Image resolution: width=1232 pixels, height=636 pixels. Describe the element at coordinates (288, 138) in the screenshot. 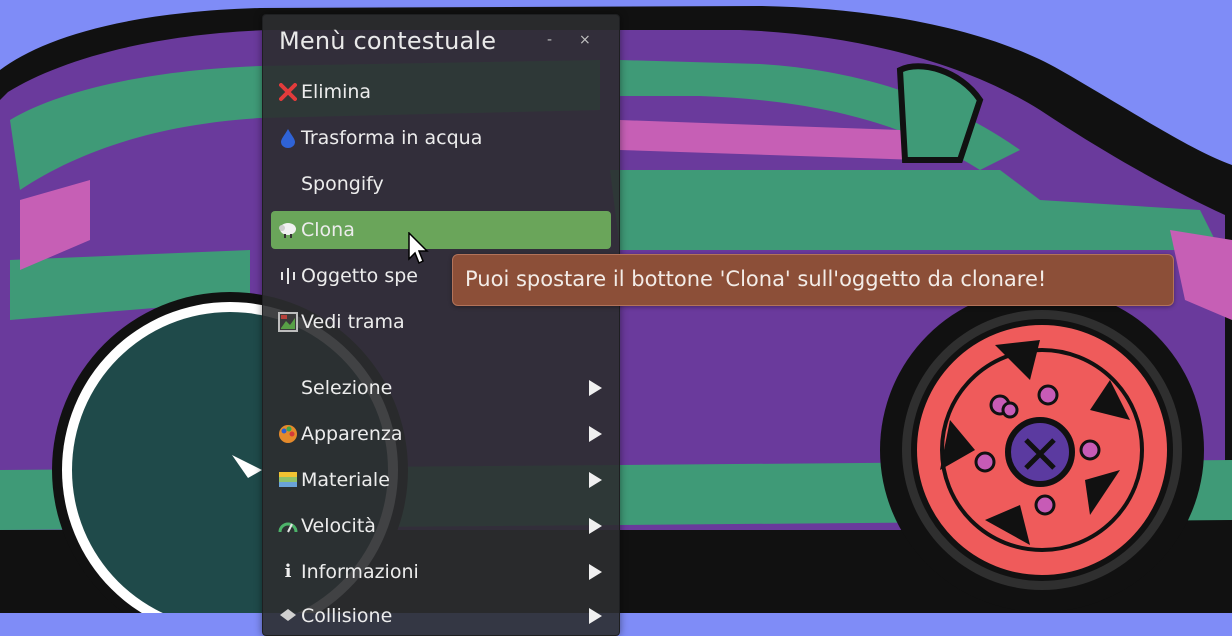

I see `water-drop-icon` at that location.